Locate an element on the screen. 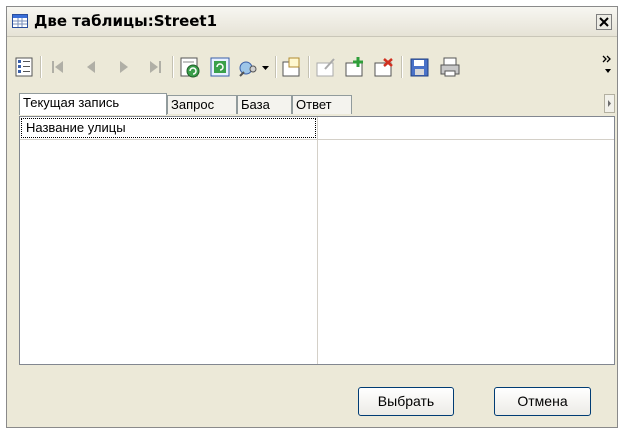  table-row: Название улицы is located at coordinates (317, 128).